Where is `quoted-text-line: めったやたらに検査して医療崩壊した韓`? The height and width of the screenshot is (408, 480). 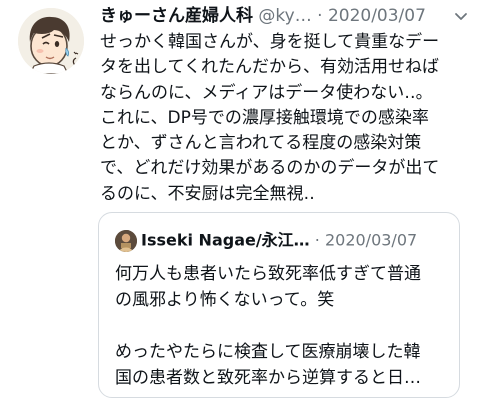
quoted-text-line: めったやたらに検査して医療崩壊した韓 is located at coordinates (268, 352).